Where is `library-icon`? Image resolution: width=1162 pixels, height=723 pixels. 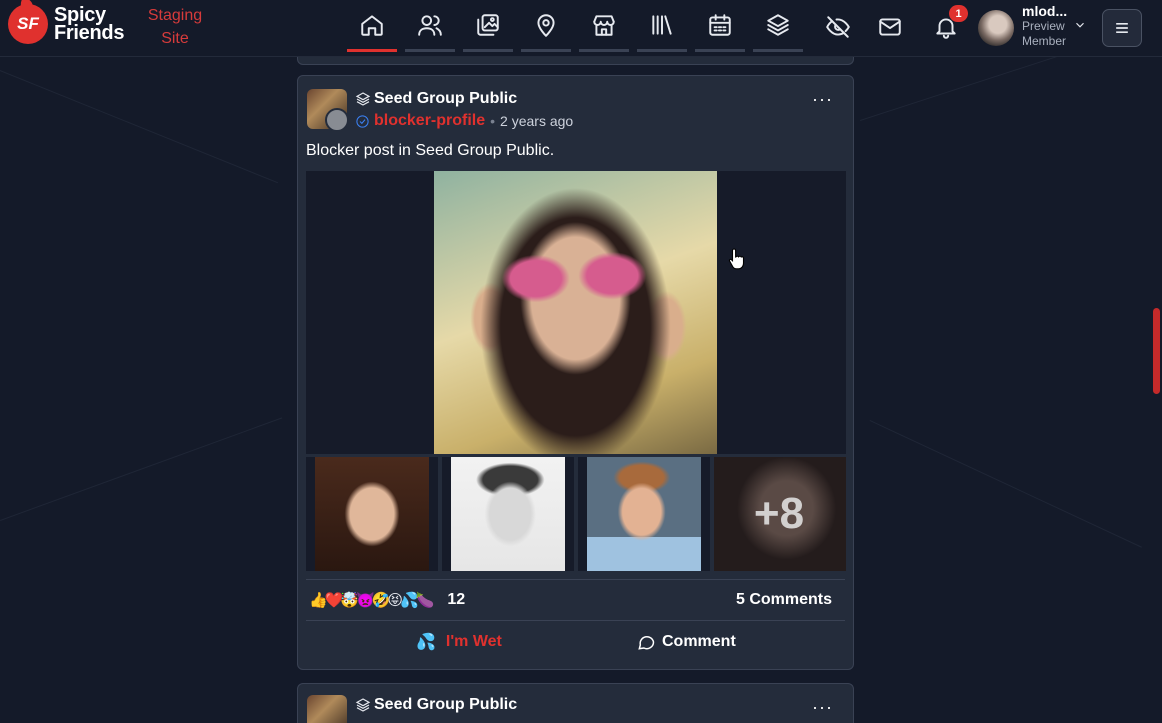 library-icon is located at coordinates (662, 24).